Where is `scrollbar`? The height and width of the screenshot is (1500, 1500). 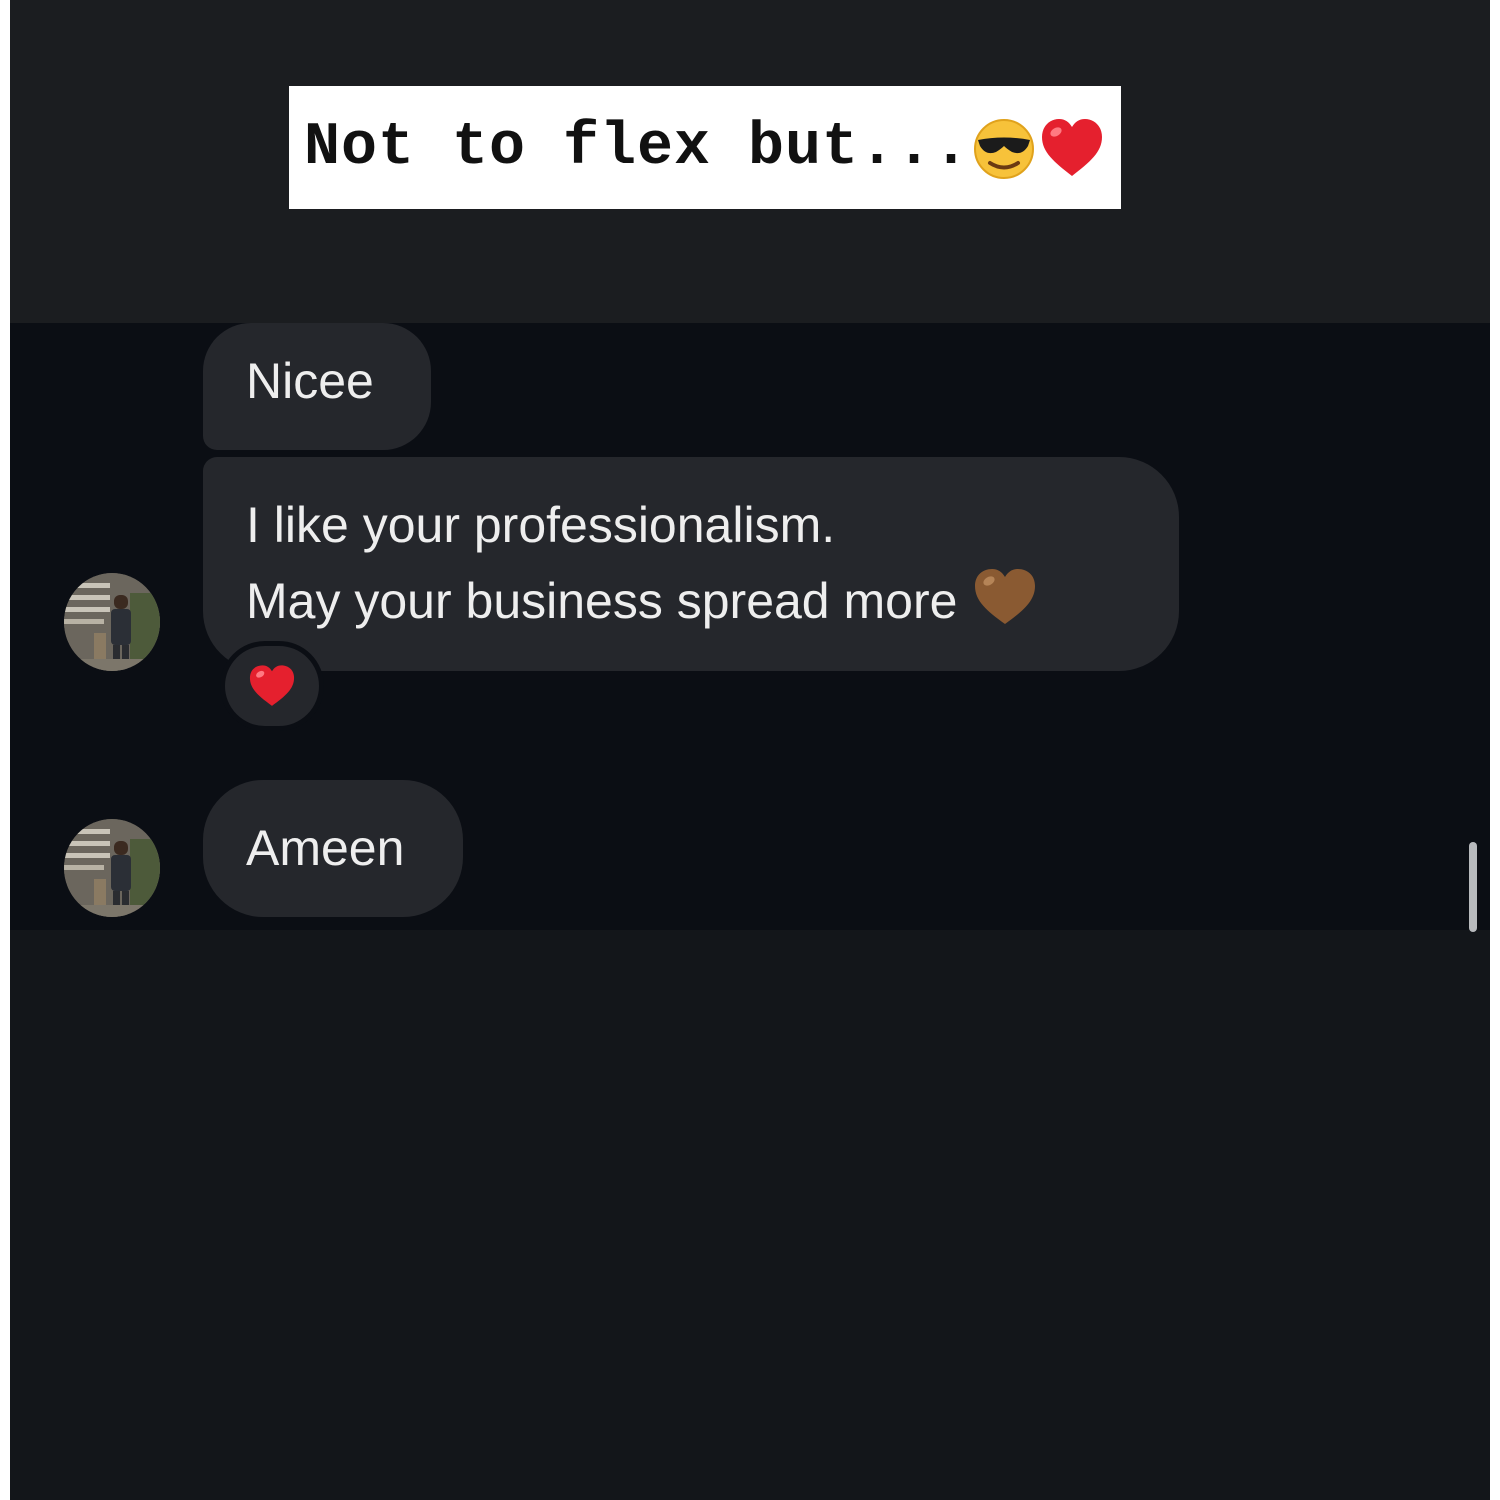 scrollbar is located at coordinates (1473, 887).